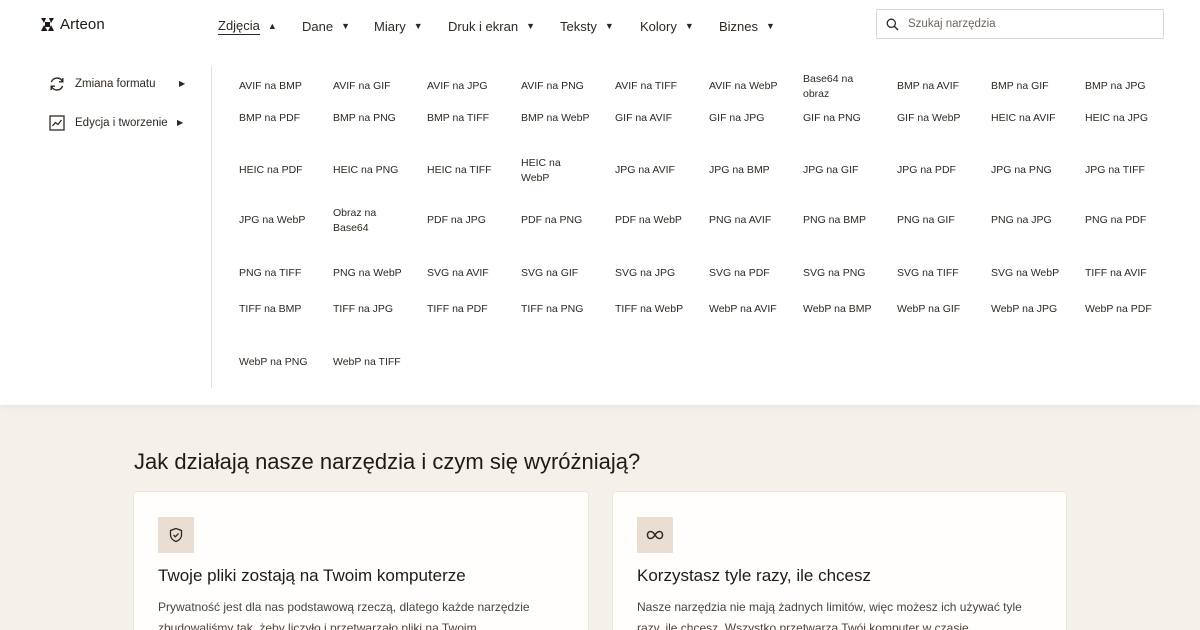 This screenshot has height=630, width=1200. Describe the element at coordinates (1026, 232) in the screenshot. I see `tool-link: PNG na JPG` at that location.